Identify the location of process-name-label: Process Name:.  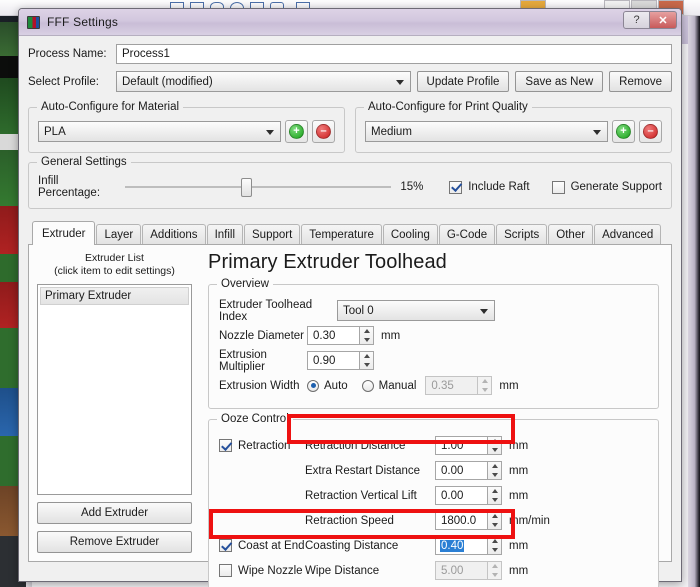
(67, 54).